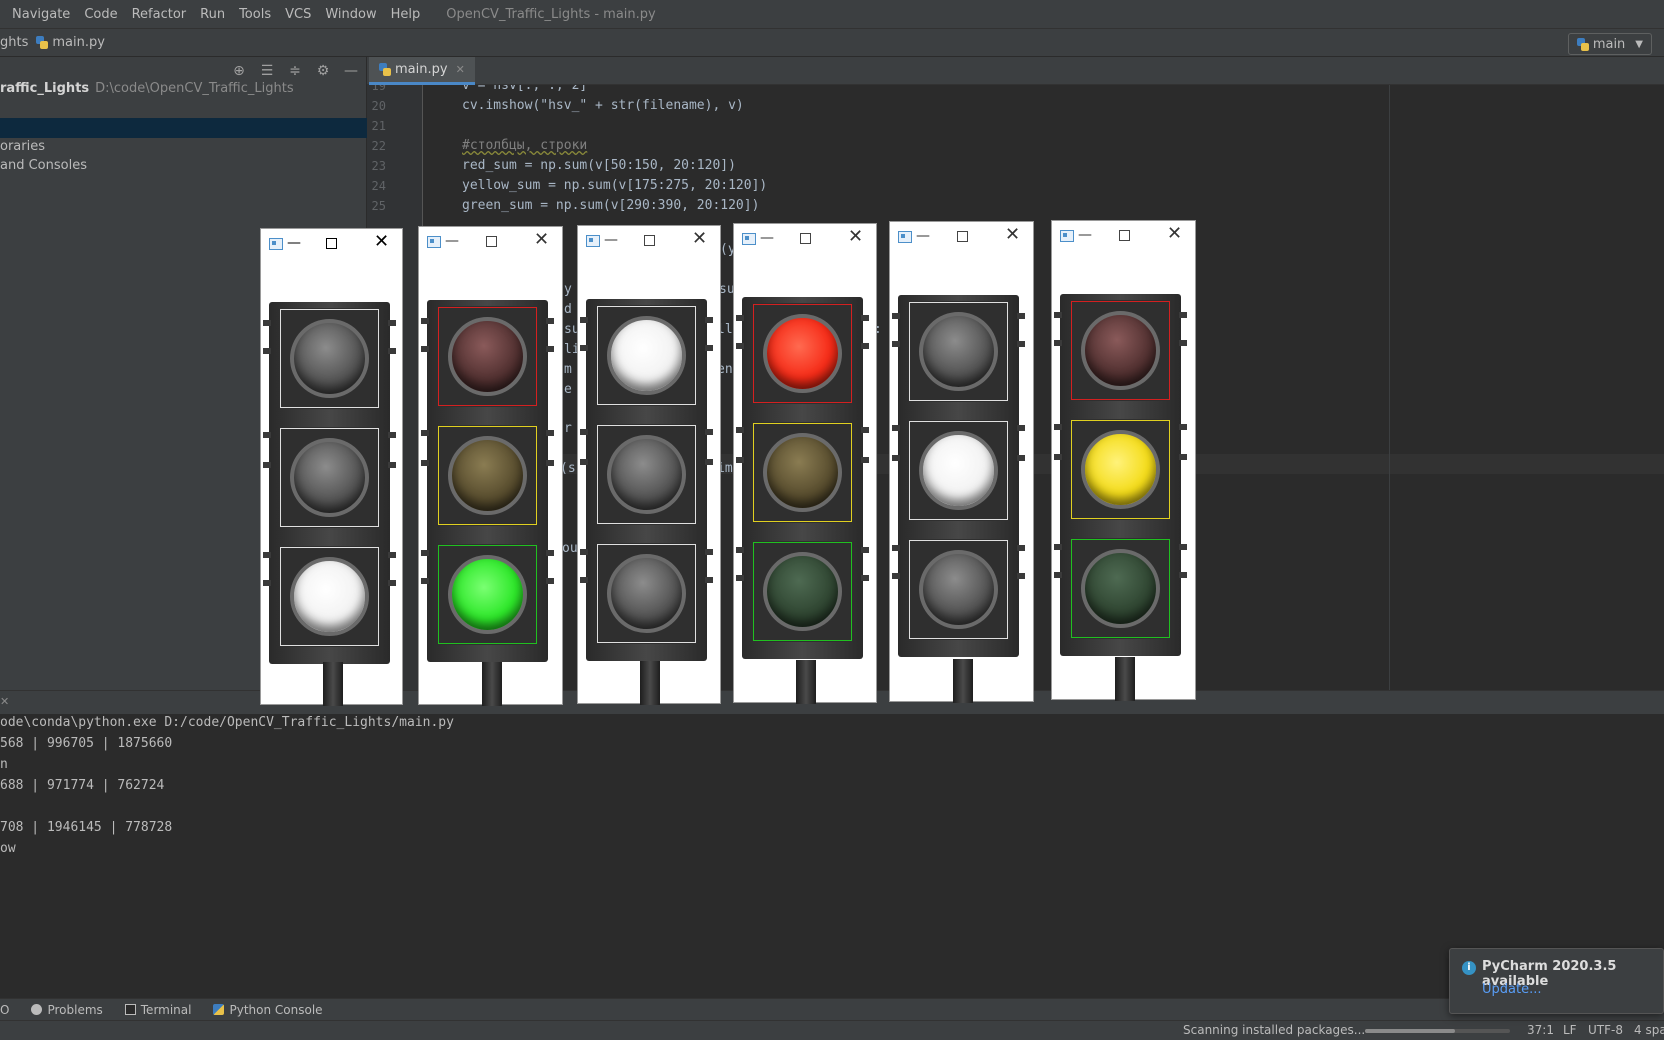 The width and height of the screenshot is (1664, 1040). What do you see at coordinates (14, 42) in the screenshot?
I see `breadcrumb-project: ghts` at bounding box center [14, 42].